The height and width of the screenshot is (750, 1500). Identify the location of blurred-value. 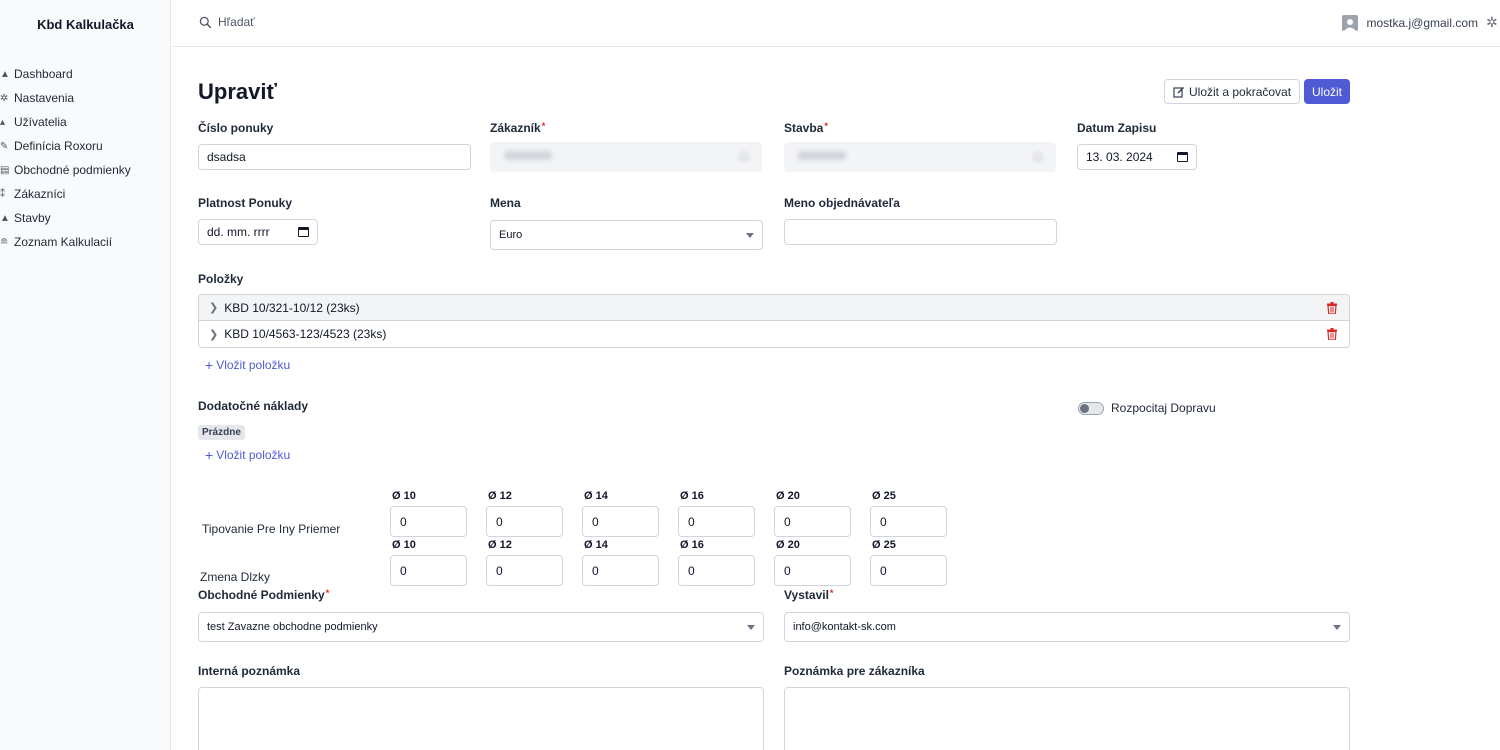
(528, 155).